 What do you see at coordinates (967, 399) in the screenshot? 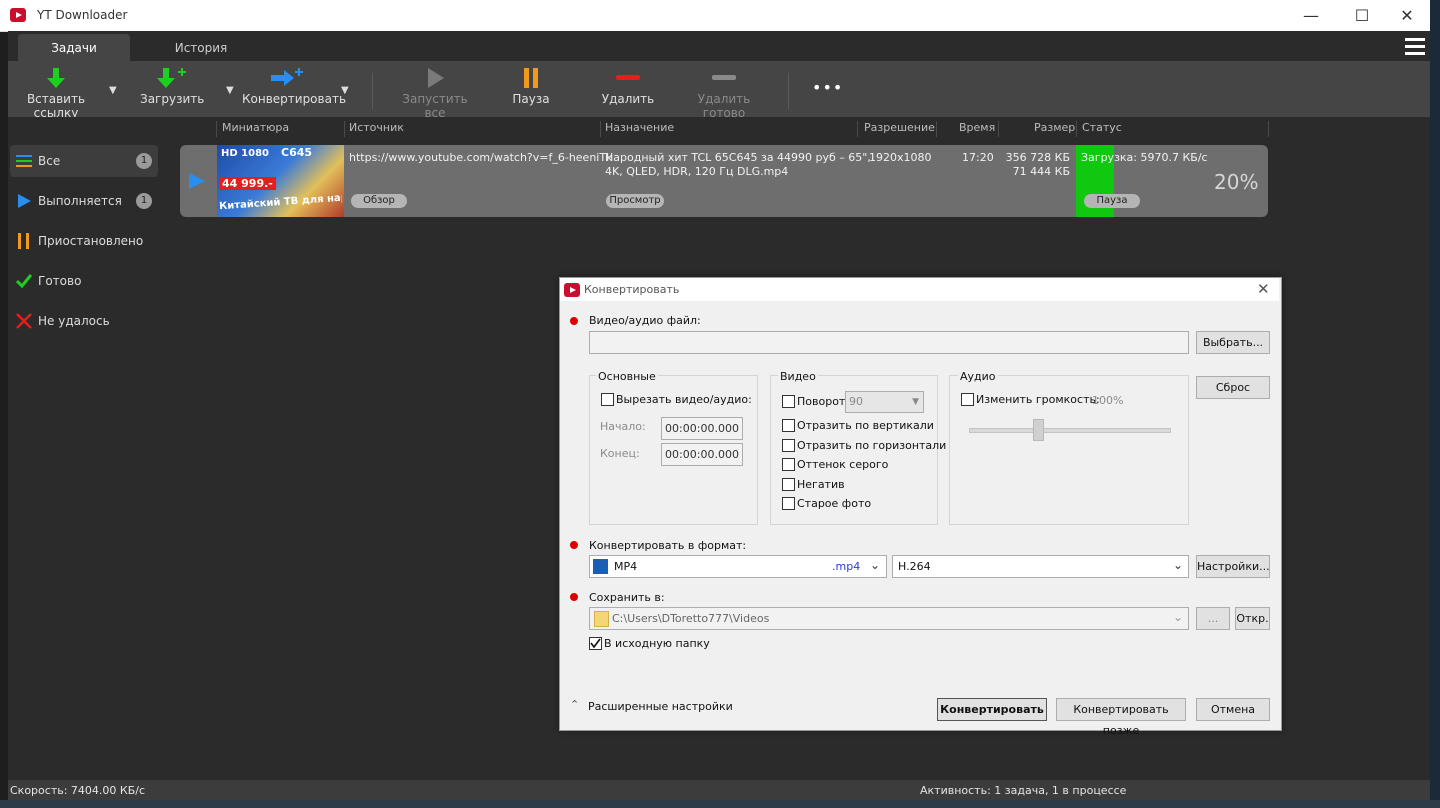
I see `volume-checkbox` at bounding box center [967, 399].